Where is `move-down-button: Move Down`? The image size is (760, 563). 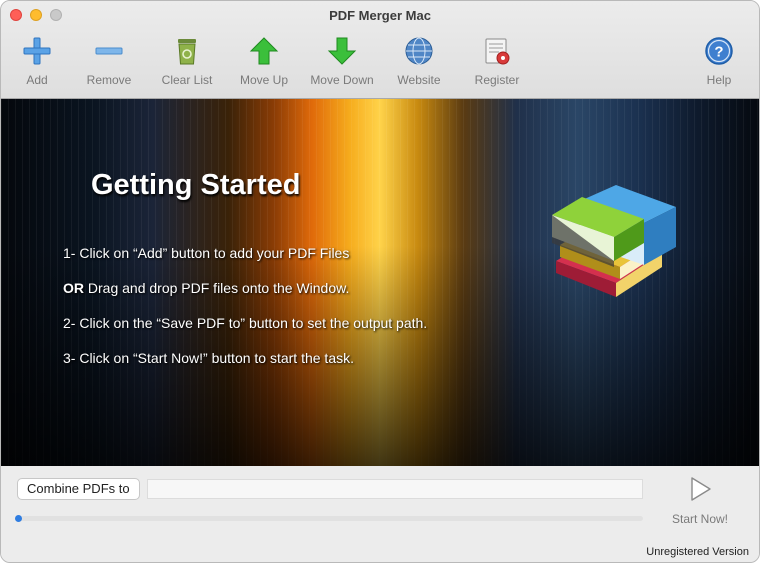 move-down-button: Move Down is located at coordinates (342, 61).